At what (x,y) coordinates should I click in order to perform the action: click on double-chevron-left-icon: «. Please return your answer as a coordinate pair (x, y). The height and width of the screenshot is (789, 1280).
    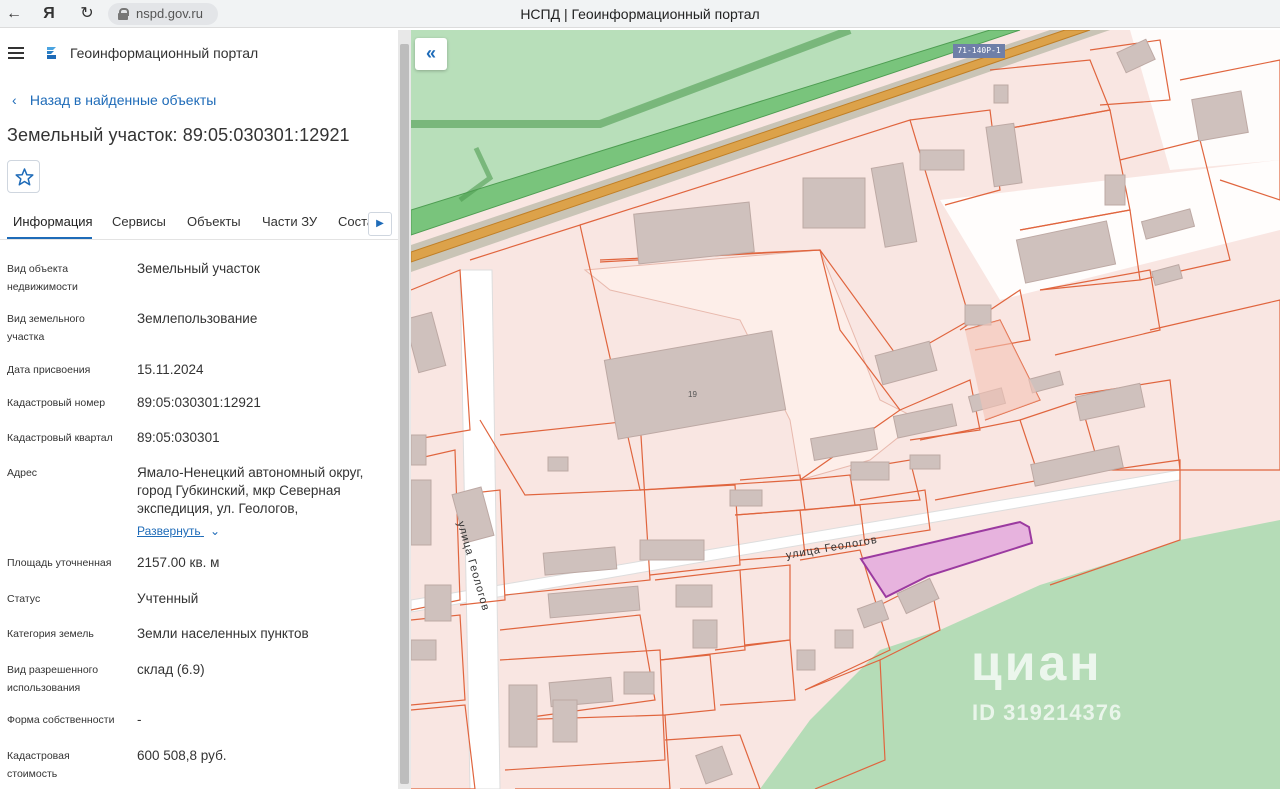
    Looking at the image, I should click on (430, 53).